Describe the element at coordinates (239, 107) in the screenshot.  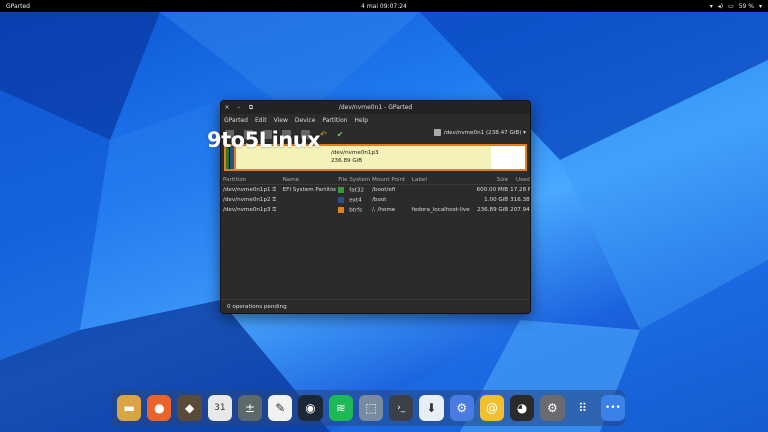
I see `minimize-icon: –` at that location.